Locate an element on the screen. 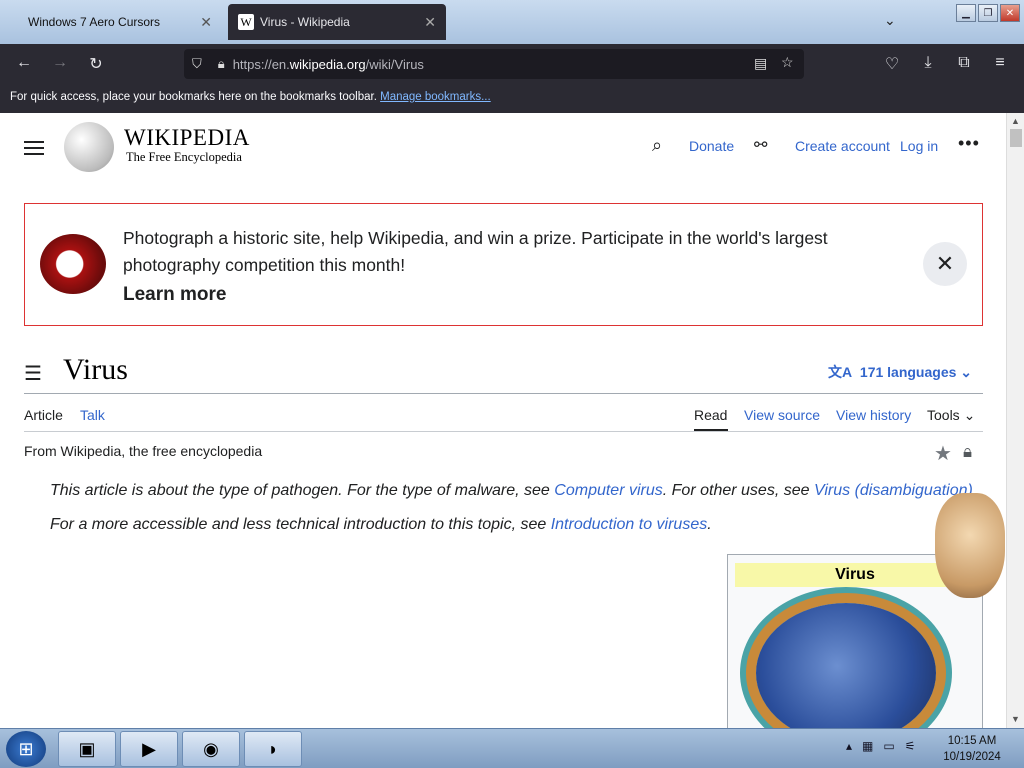 The image size is (1024, 768). system-tray: ▴ ▦ ▭ ⚟ is located at coordinates (880, 746).